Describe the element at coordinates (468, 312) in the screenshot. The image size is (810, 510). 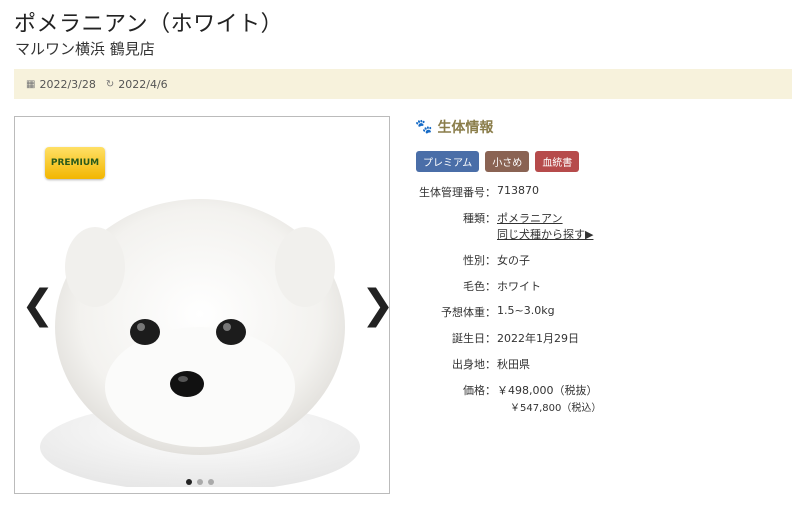
I see `spec-label: 予想体重：` at that location.